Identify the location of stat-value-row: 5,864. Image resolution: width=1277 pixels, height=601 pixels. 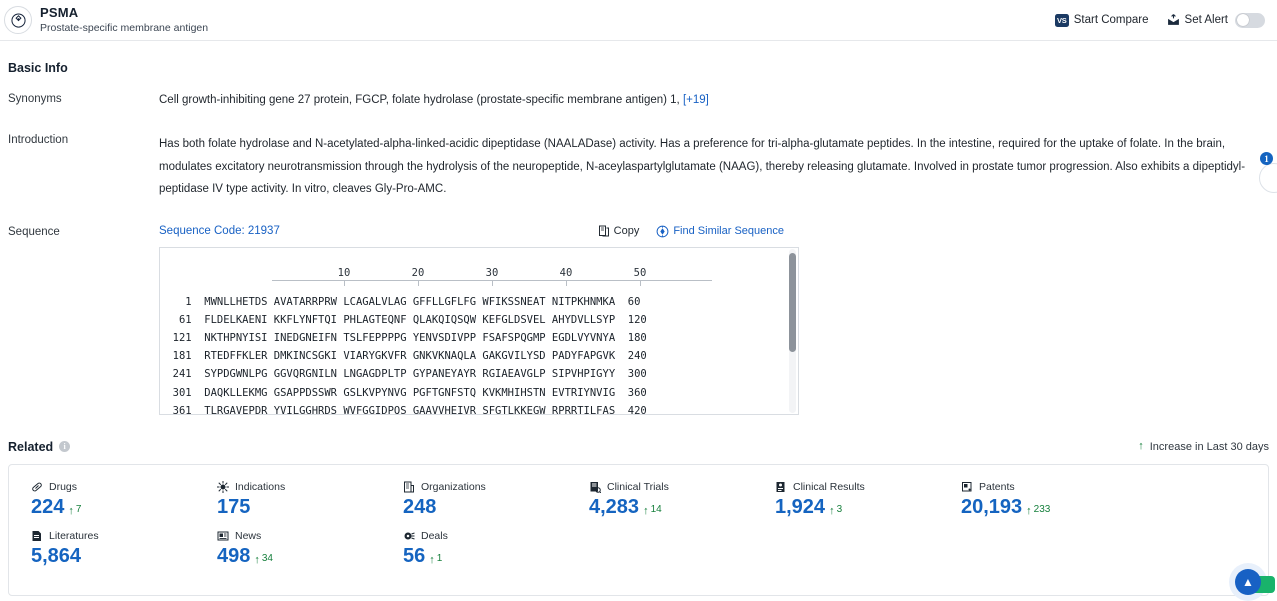
(113, 556).